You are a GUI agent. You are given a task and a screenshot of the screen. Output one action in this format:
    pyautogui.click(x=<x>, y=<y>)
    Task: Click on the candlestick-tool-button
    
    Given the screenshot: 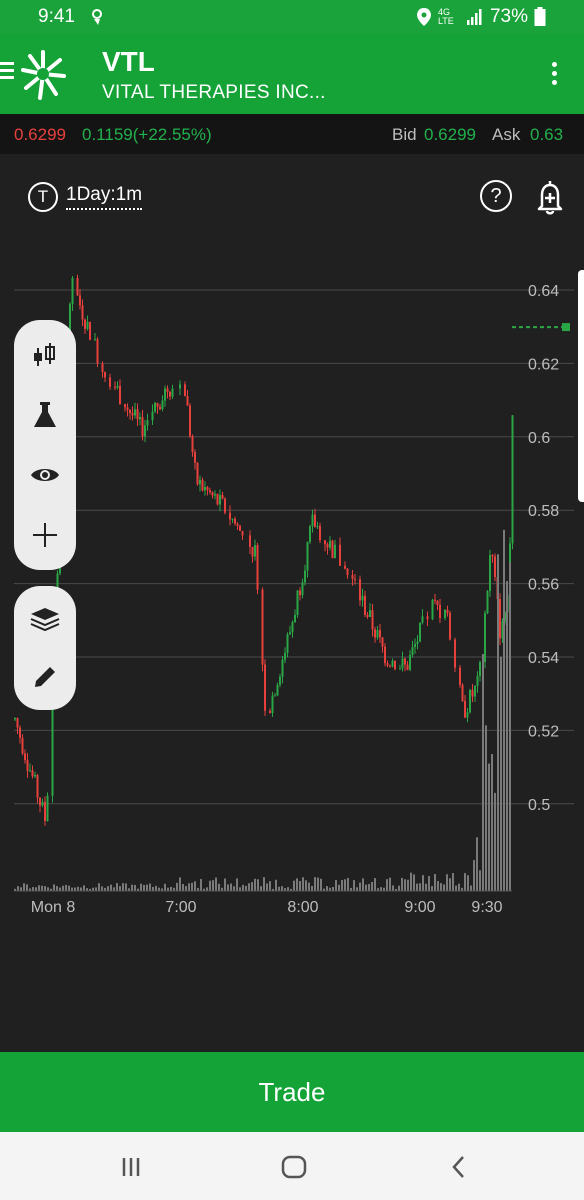 What is the action you would take?
    pyautogui.click(x=45, y=355)
    